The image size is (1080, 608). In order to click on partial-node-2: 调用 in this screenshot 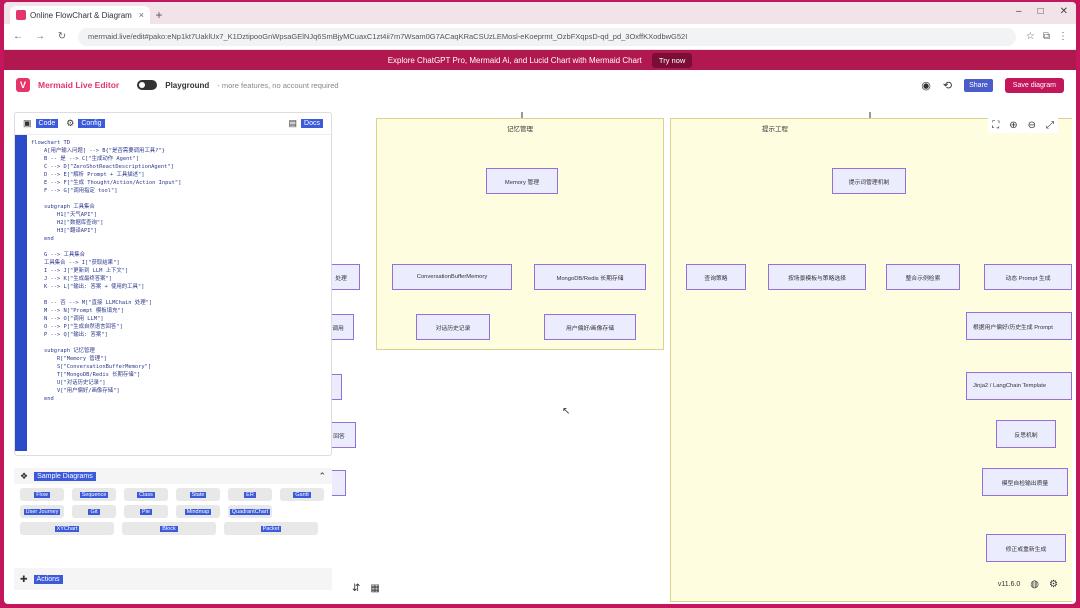, I will do `click(343, 327)`.